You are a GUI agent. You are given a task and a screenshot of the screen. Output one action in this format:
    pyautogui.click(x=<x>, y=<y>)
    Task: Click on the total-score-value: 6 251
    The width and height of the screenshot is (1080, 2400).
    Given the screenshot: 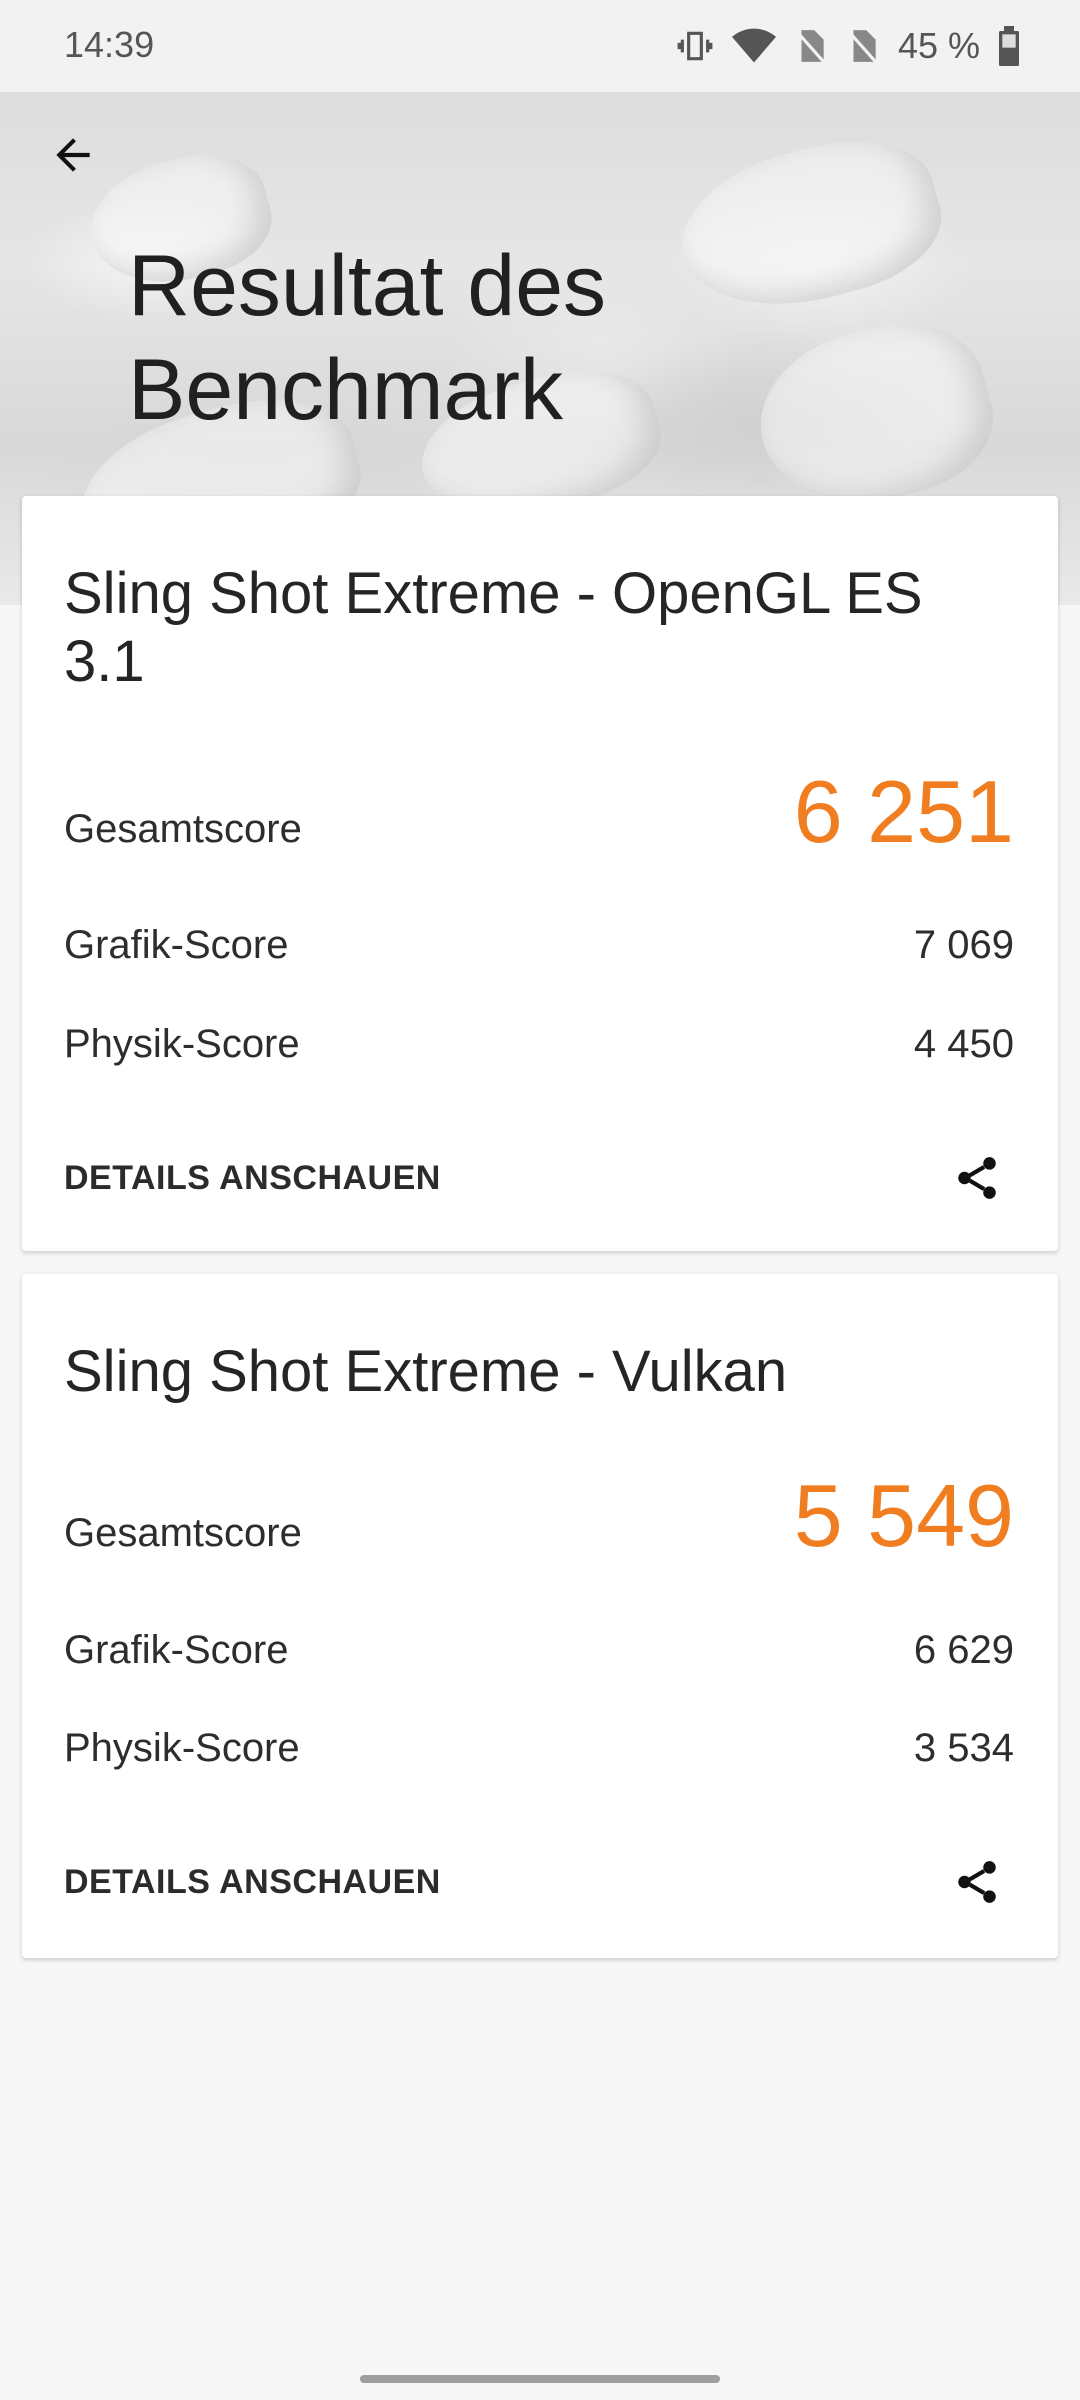 What is the action you would take?
    pyautogui.click(x=903, y=811)
    